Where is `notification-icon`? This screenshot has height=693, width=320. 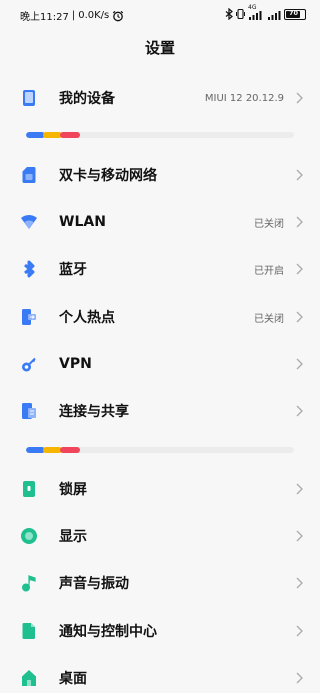
notification-icon is located at coordinates (29, 631).